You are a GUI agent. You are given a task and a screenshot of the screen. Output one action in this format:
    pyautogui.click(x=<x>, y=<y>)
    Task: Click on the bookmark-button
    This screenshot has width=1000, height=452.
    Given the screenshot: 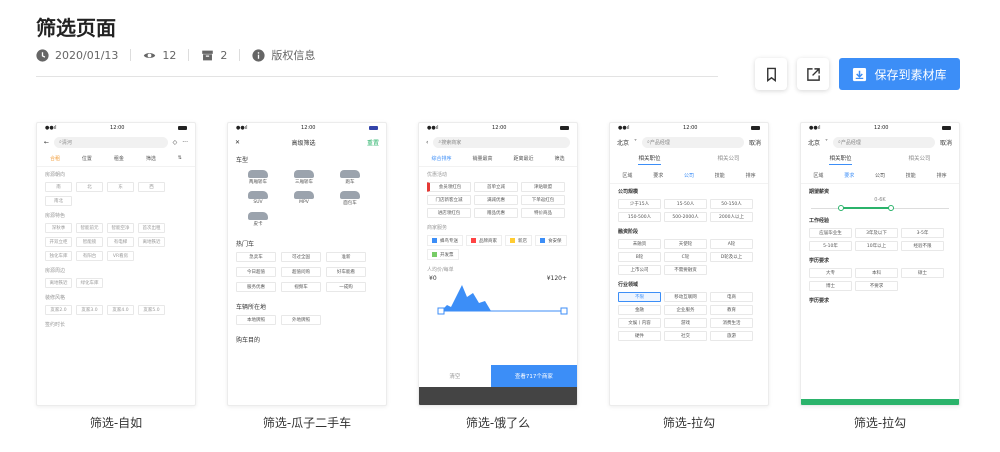 What is the action you would take?
    pyautogui.click(x=771, y=74)
    